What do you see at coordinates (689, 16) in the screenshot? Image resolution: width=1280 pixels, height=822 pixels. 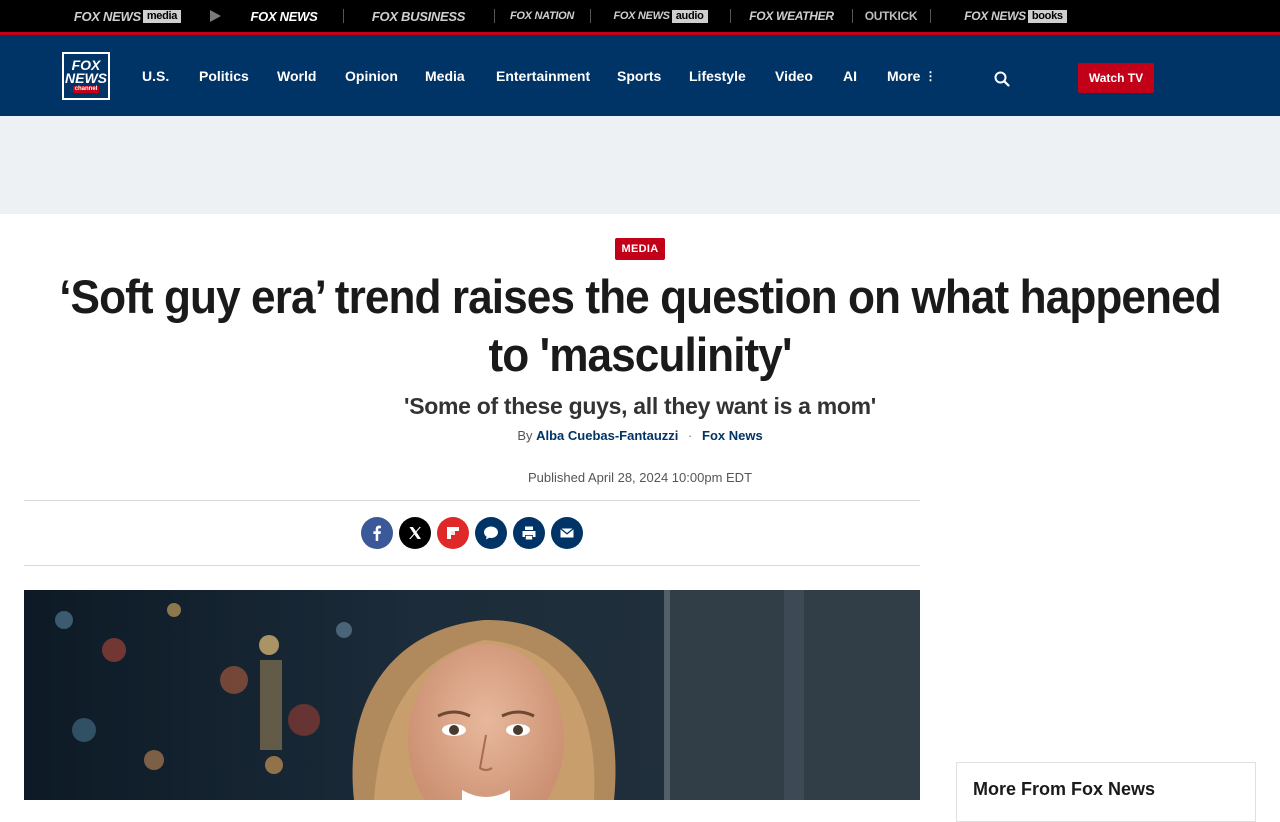 I see `network-link-tag: audio` at bounding box center [689, 16].